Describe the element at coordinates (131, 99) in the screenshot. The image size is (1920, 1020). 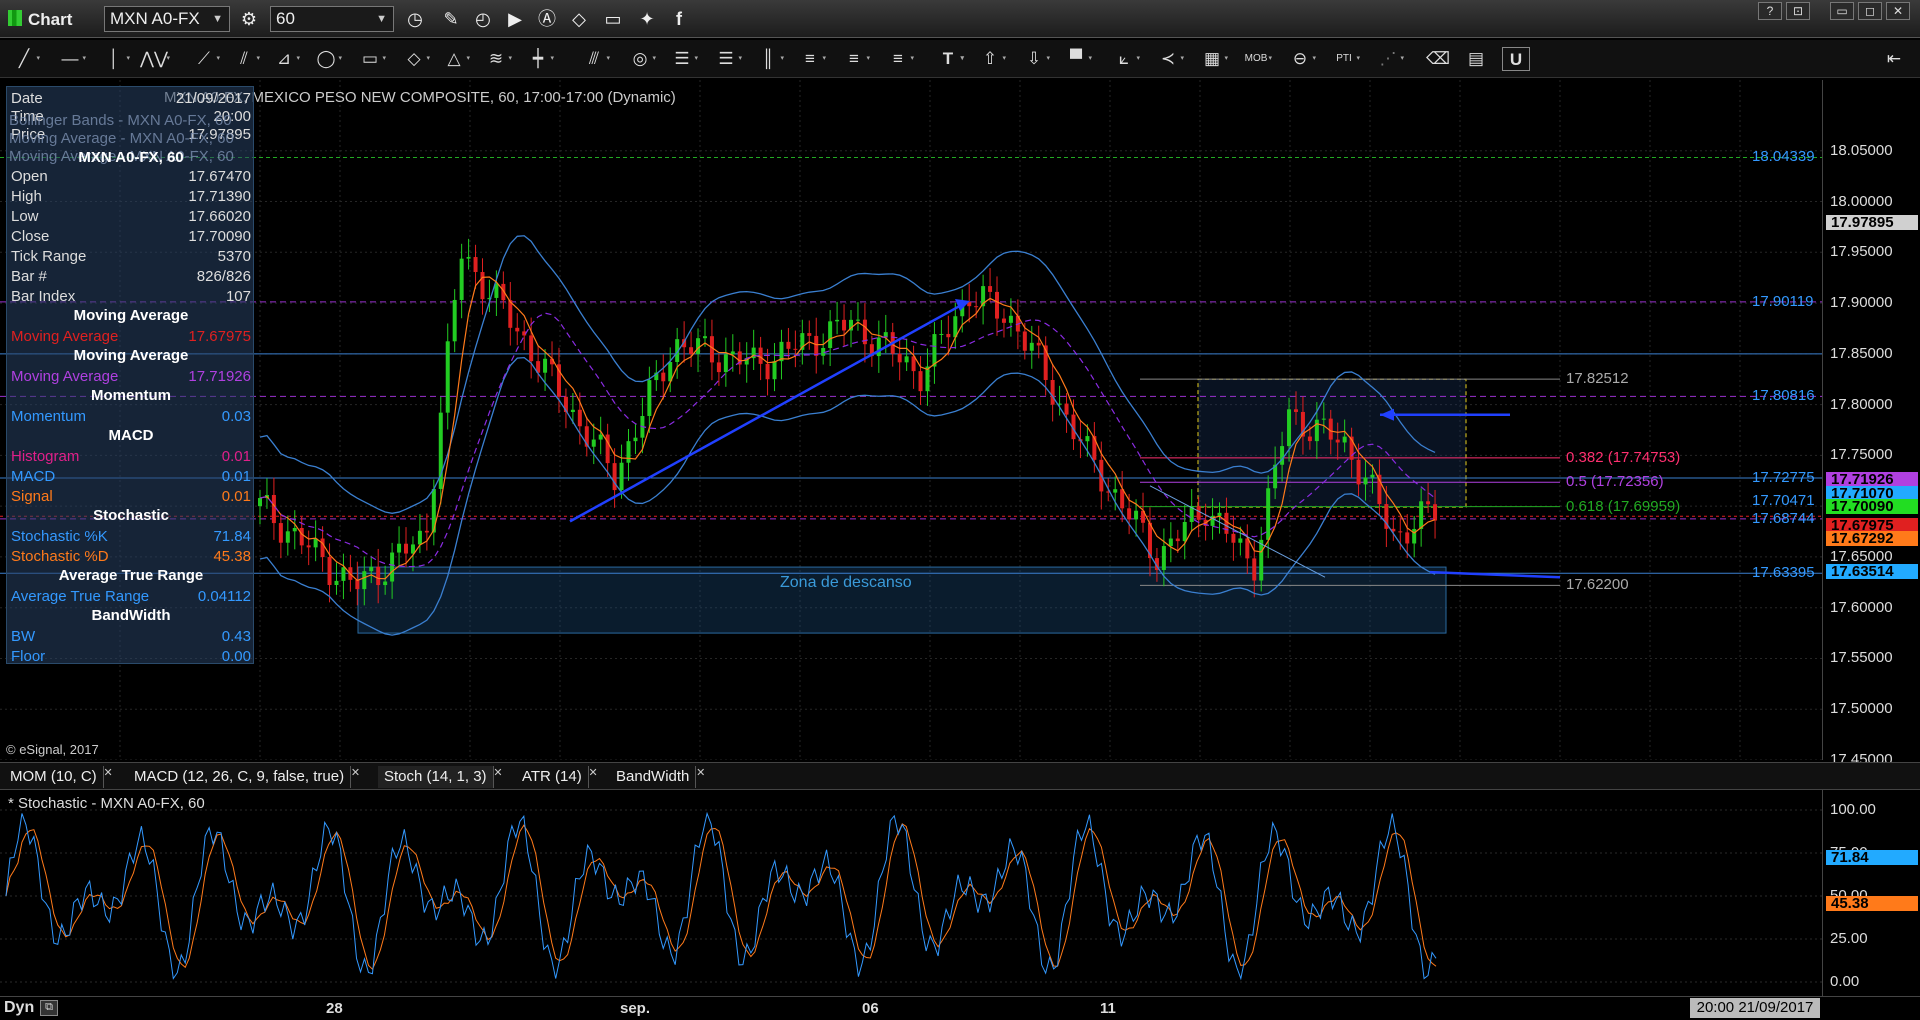
I see `data-window-row: Date 21/09/2017` at that location.